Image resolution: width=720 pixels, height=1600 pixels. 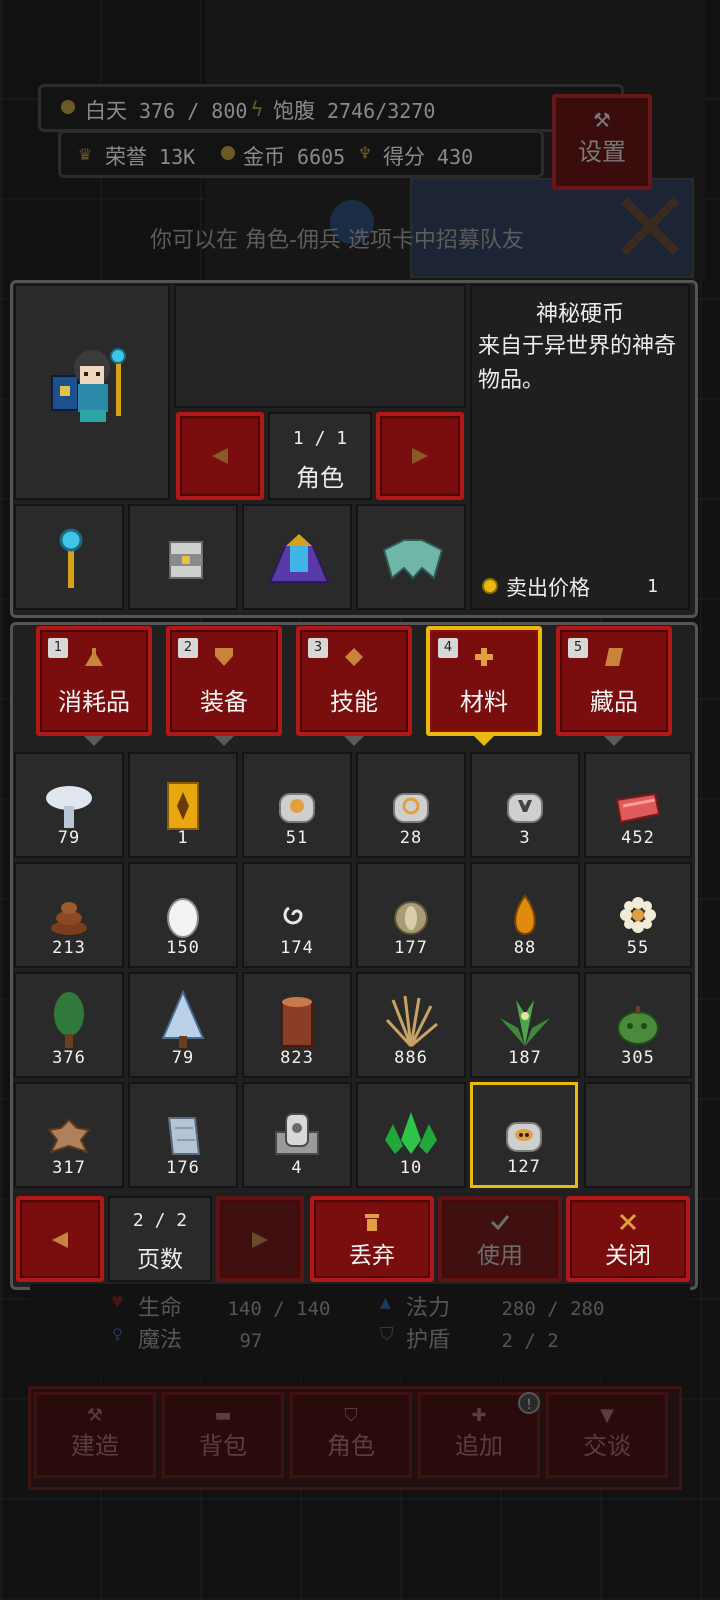 What do you see at coordinates (455, 157) in the screenshot?
I see `score-value: 430` at bounding box center [455, 157].